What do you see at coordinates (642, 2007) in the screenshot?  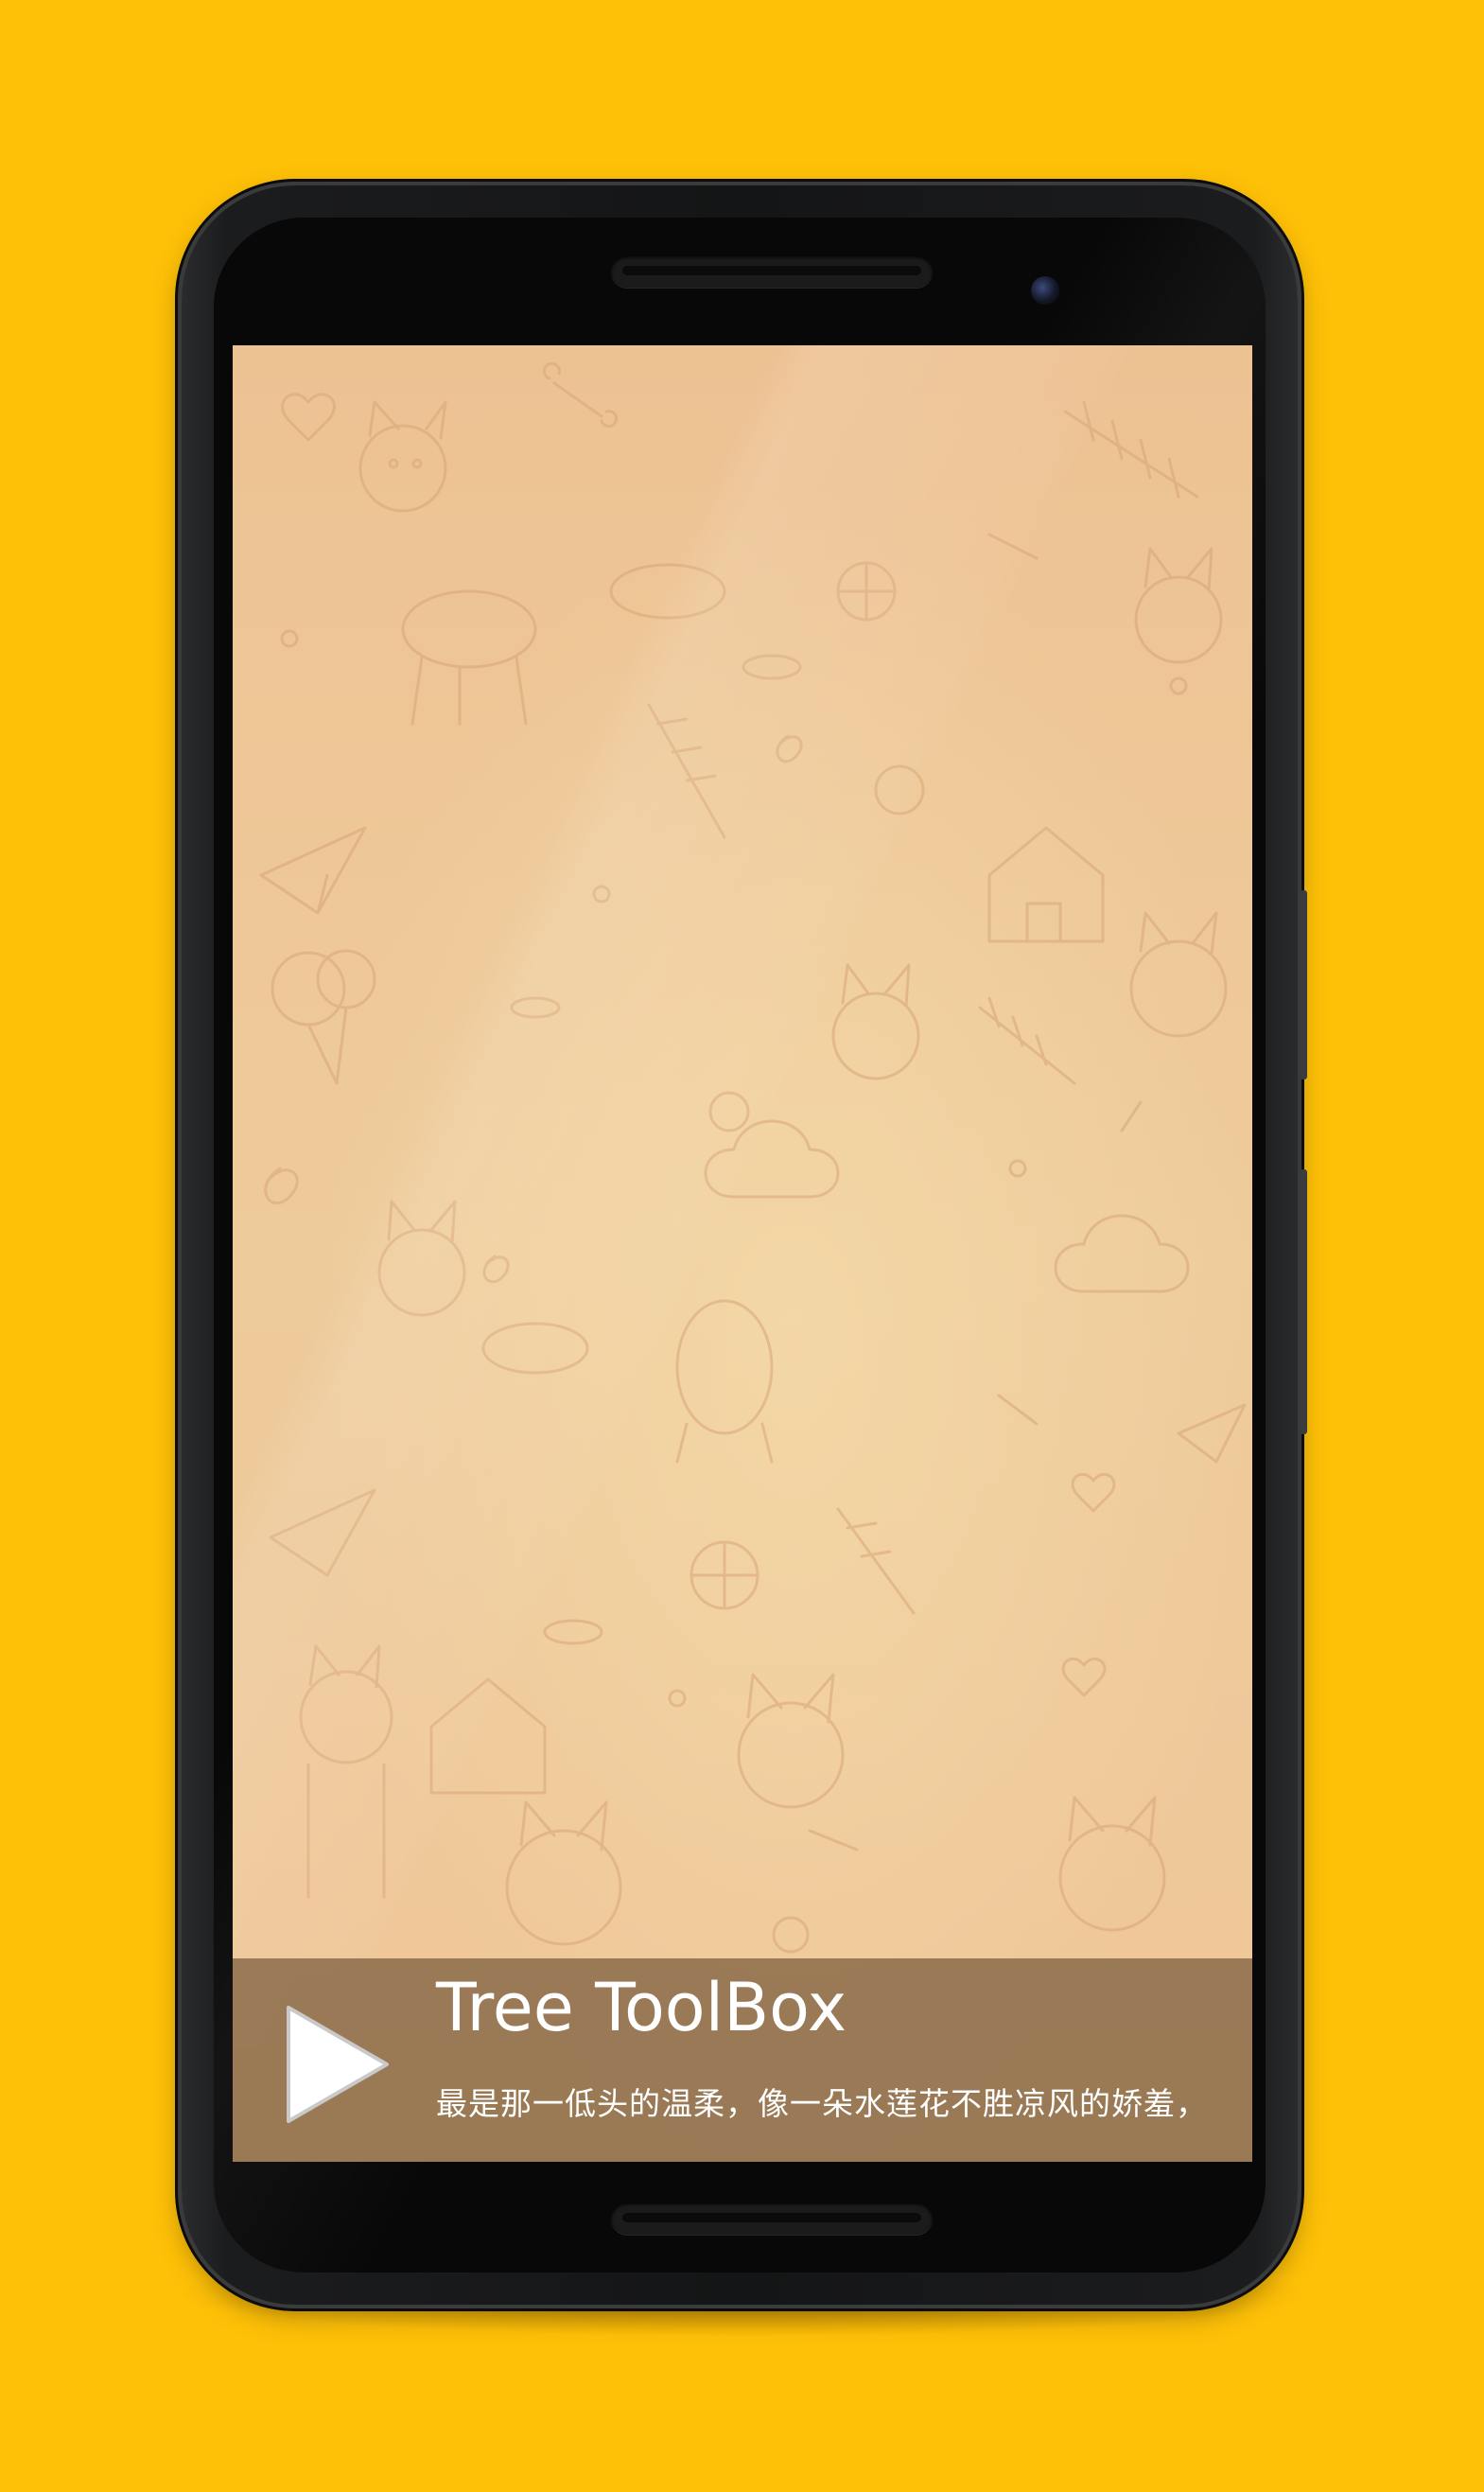 I see `track-title: Tree ToolBox` at bounding box center [642, 2007].